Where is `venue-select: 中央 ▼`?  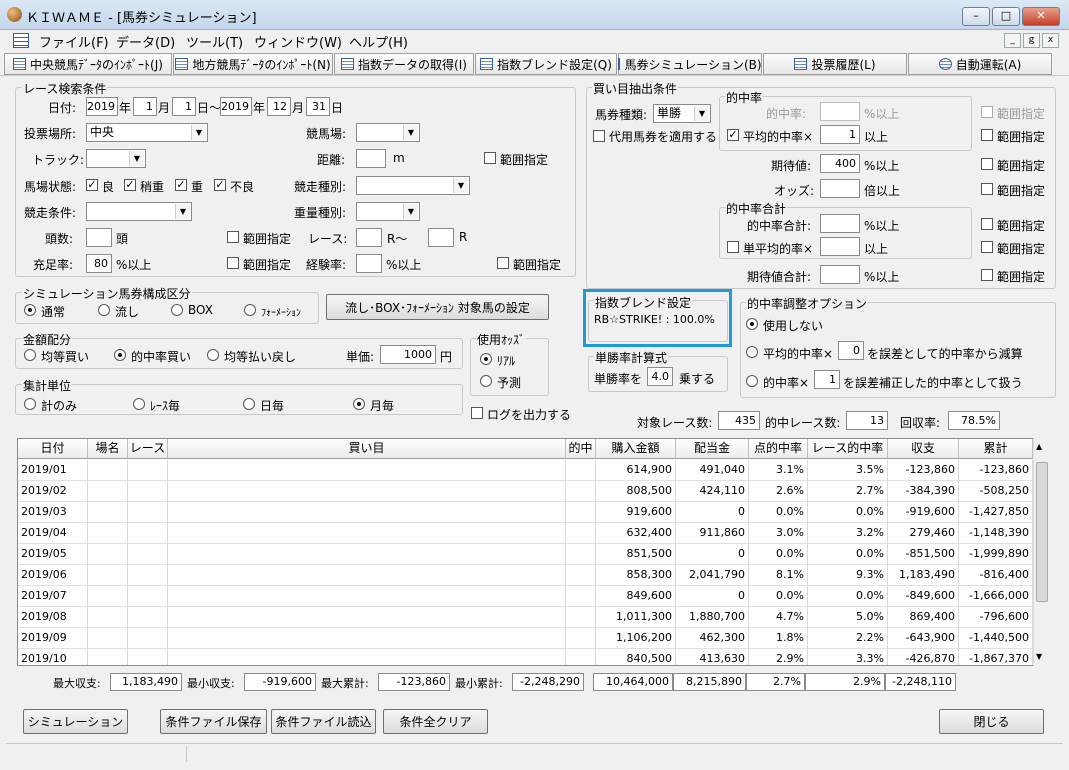
venue-select: 中央 ▼ is located at coordinates (147, 132).